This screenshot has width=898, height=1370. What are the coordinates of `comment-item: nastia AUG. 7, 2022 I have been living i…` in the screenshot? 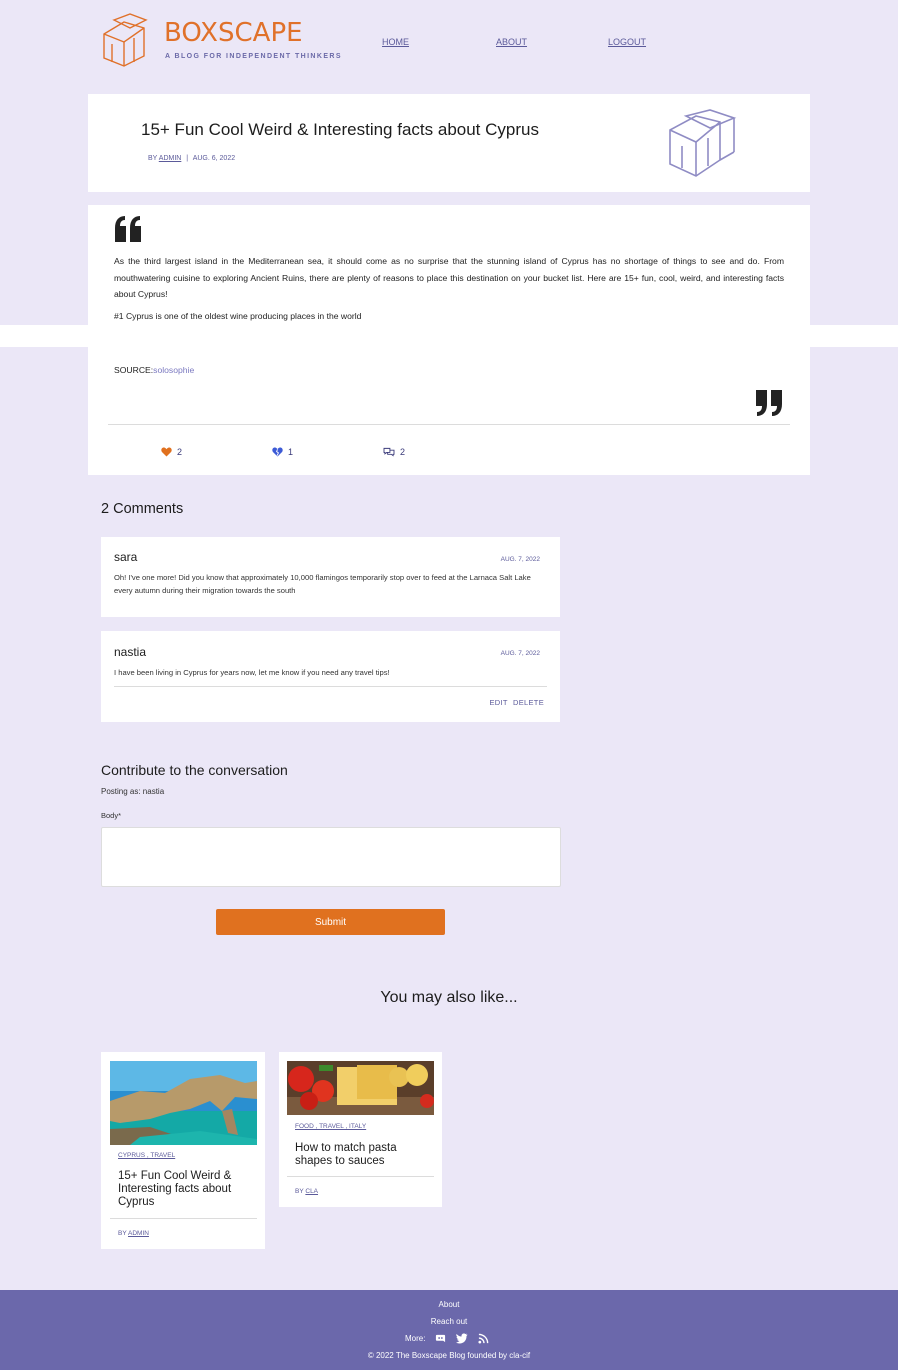 It's located at (330, 676).